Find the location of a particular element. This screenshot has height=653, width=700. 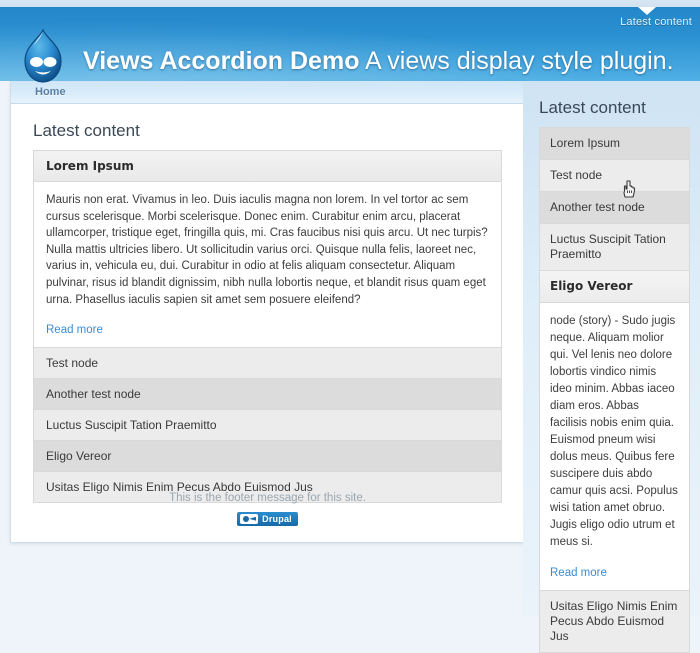

sidebar-accordion-item-header: Lorem Ipsum is located at coordinates (614, 144).